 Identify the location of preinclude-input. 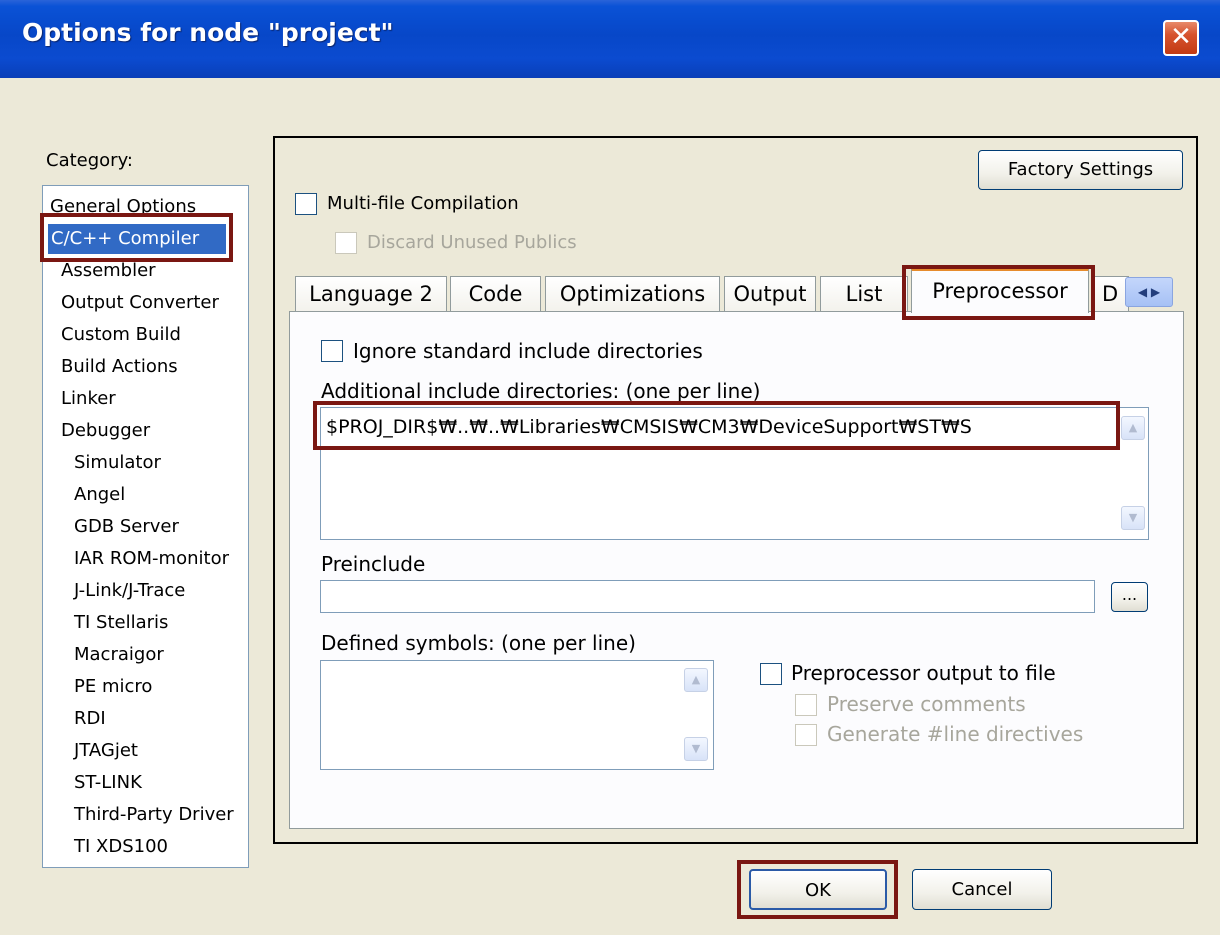
(707, 596).